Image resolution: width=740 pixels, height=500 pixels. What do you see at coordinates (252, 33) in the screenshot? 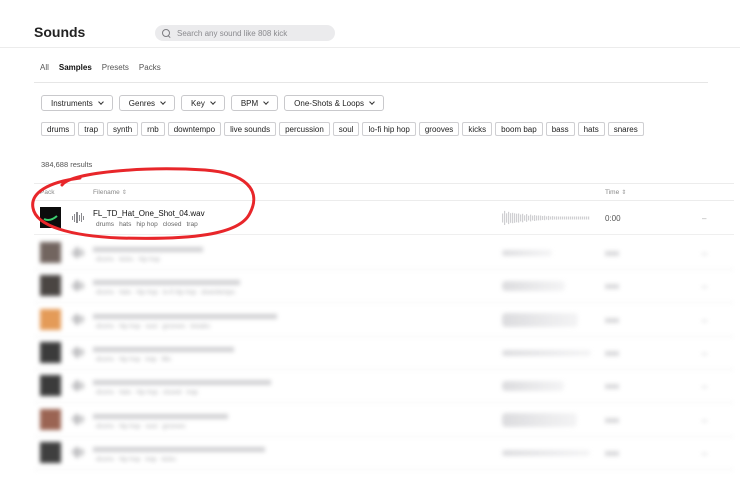
I see `search-input` at bounding box center [252, 33].